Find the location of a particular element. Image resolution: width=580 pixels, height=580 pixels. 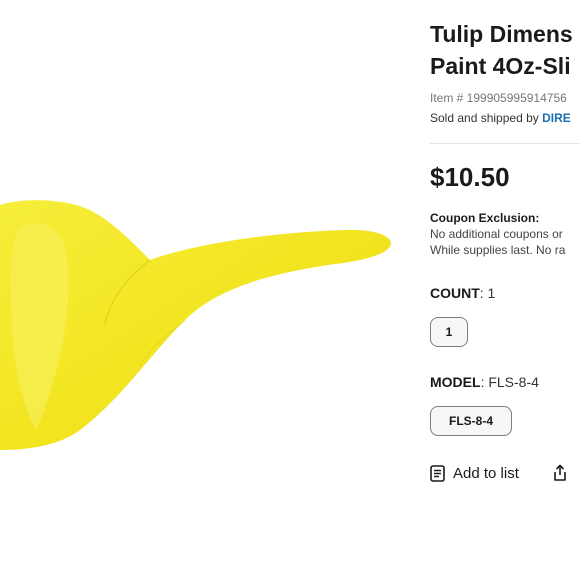

model-label: MODEL is located at coordinates (455, 382).